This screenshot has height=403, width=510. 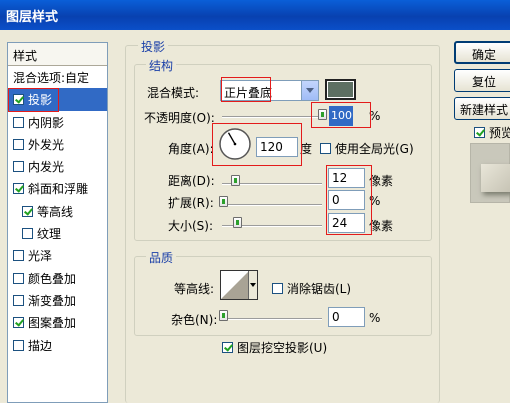 I want to click on quality-legend: 品质, so click(x=161, y=257).